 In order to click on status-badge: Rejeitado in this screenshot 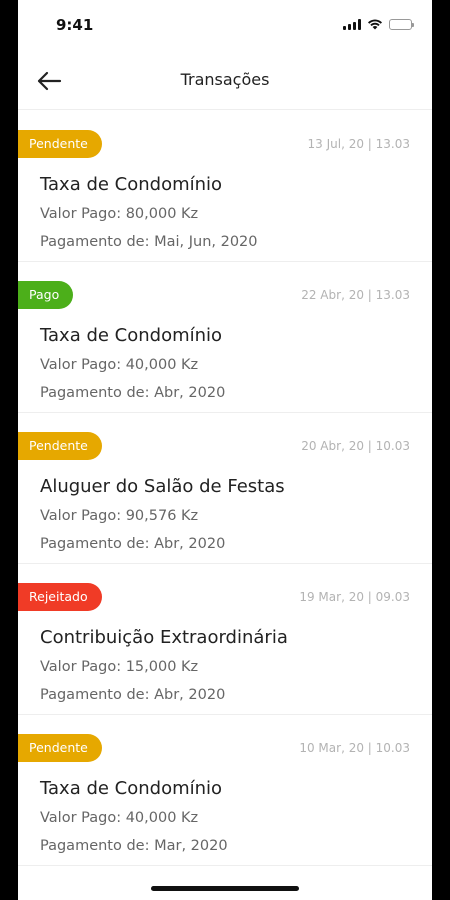, I will do `click(60, 597)`.